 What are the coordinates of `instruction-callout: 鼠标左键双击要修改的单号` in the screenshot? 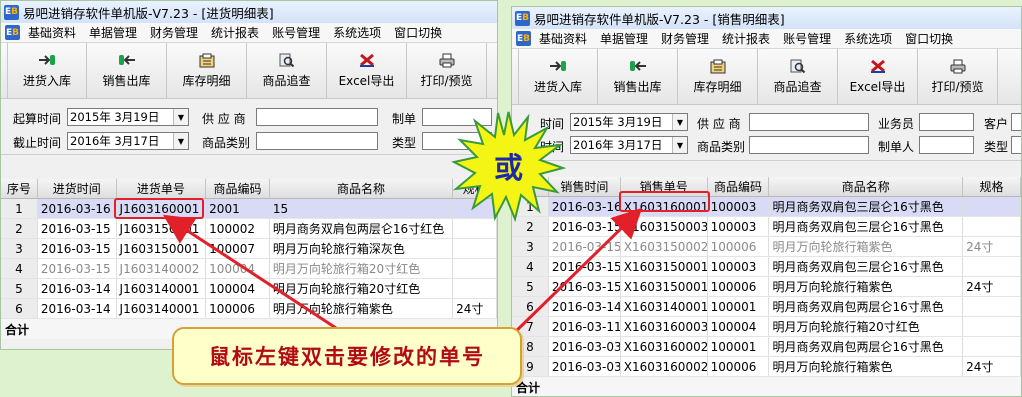 It's located at (347, 356).